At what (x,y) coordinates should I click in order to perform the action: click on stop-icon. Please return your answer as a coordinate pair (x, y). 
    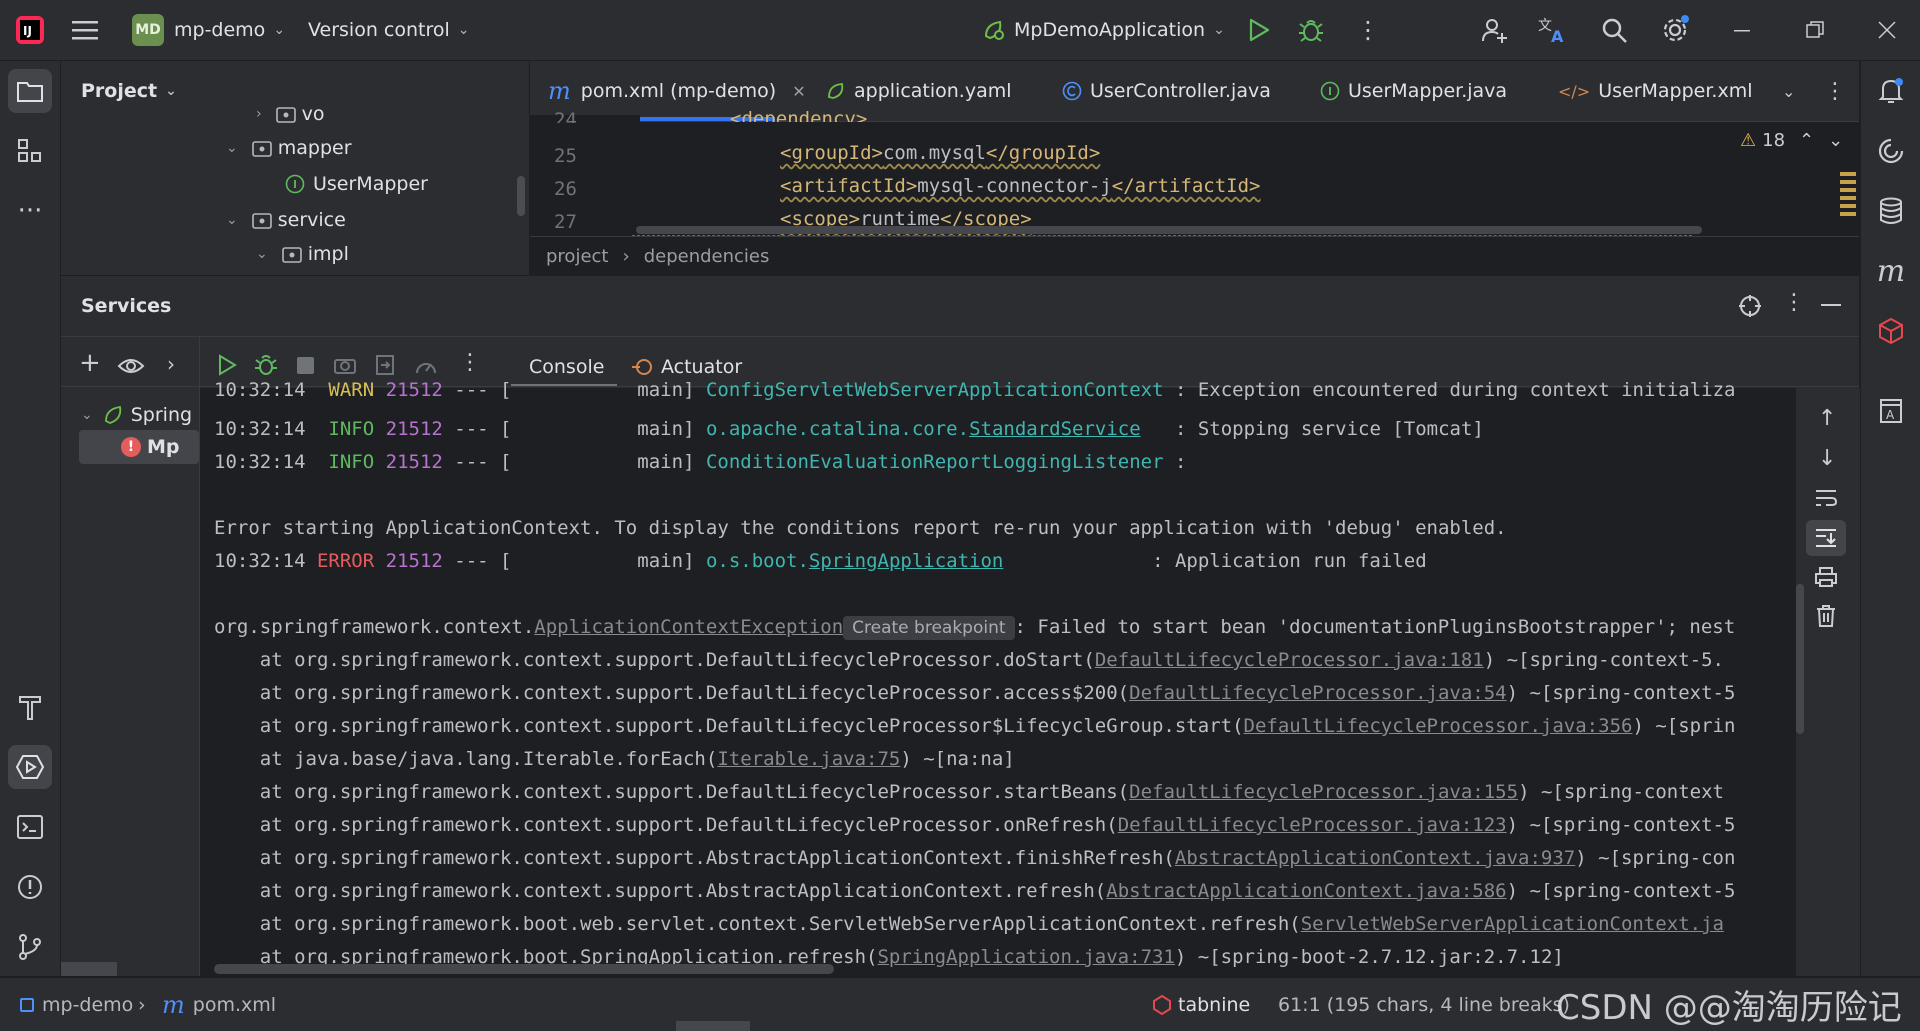
    Looking at the image, I should click on (305, 365).